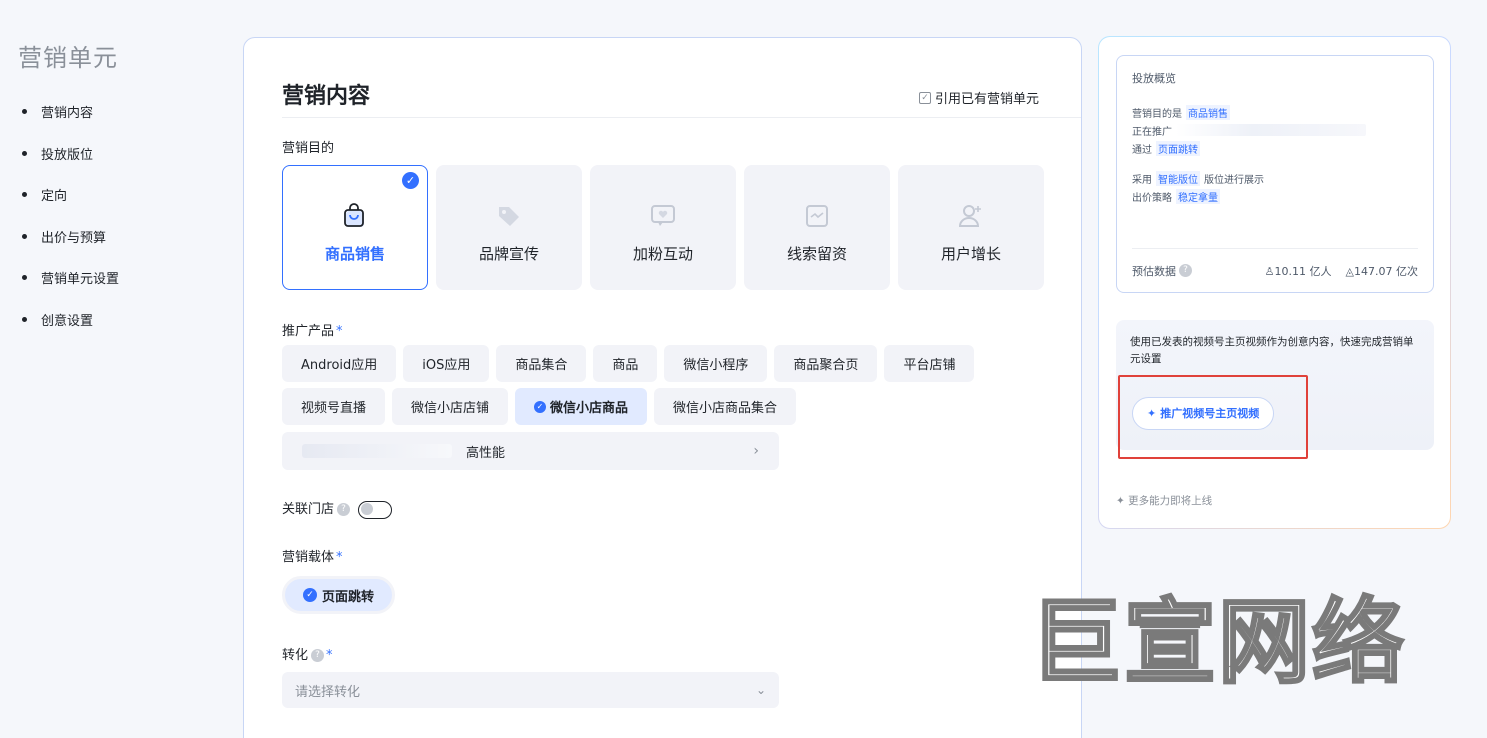 This screenshot has height=738, width=1487. What do you see at coordinates (716, 363) in the screenshot?
I see `product-chip: 微信小程序` at bounding box center [716, 363].